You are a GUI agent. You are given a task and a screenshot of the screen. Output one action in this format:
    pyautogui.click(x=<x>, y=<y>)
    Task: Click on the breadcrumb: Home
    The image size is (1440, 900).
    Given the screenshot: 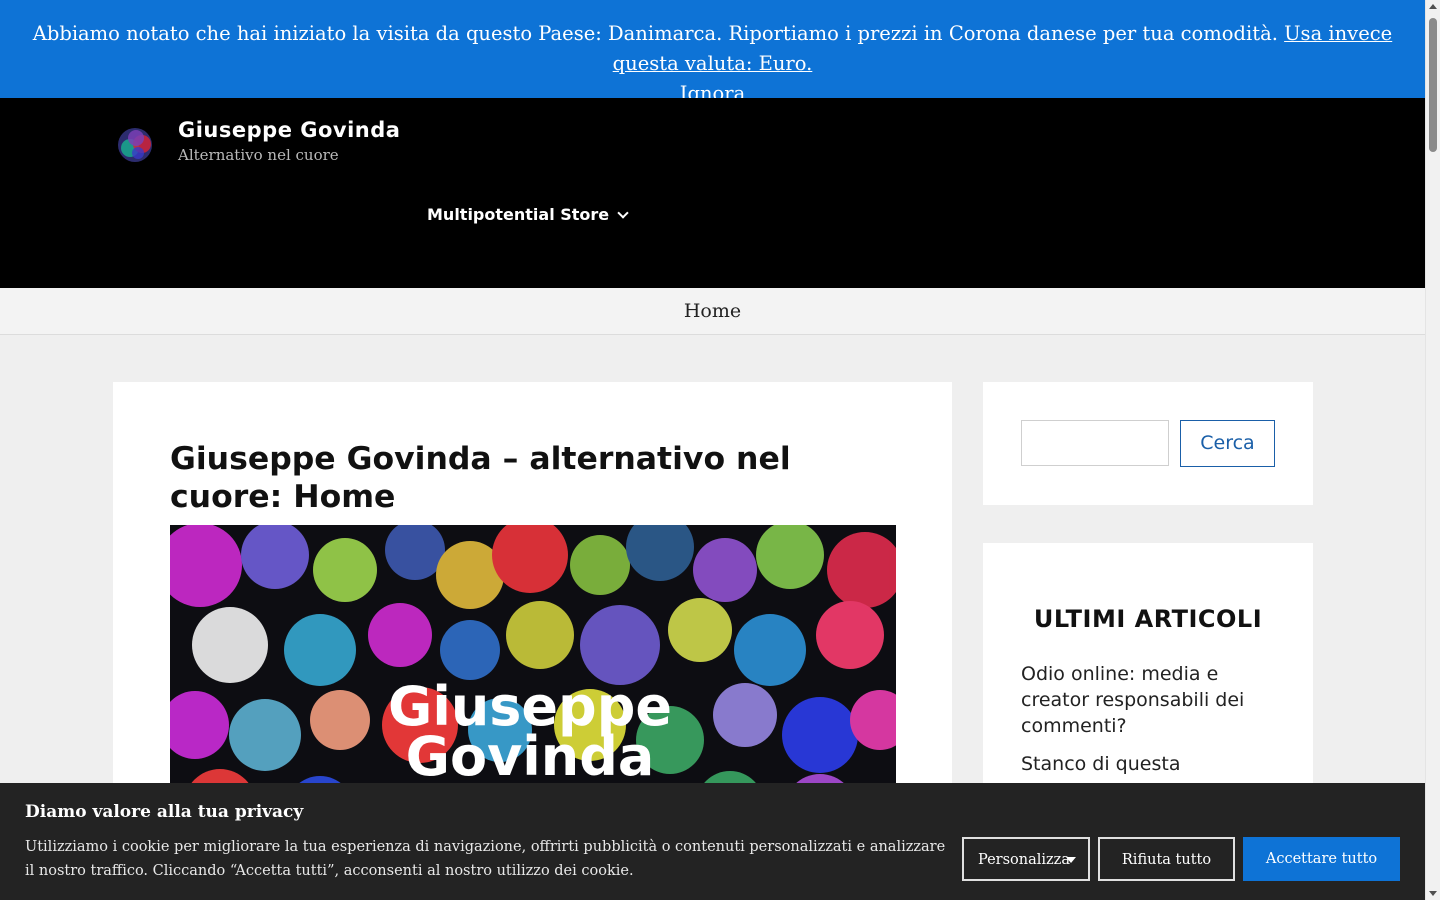 What is the action you would take?
    pyautogui.click(x=712, y=311)
    